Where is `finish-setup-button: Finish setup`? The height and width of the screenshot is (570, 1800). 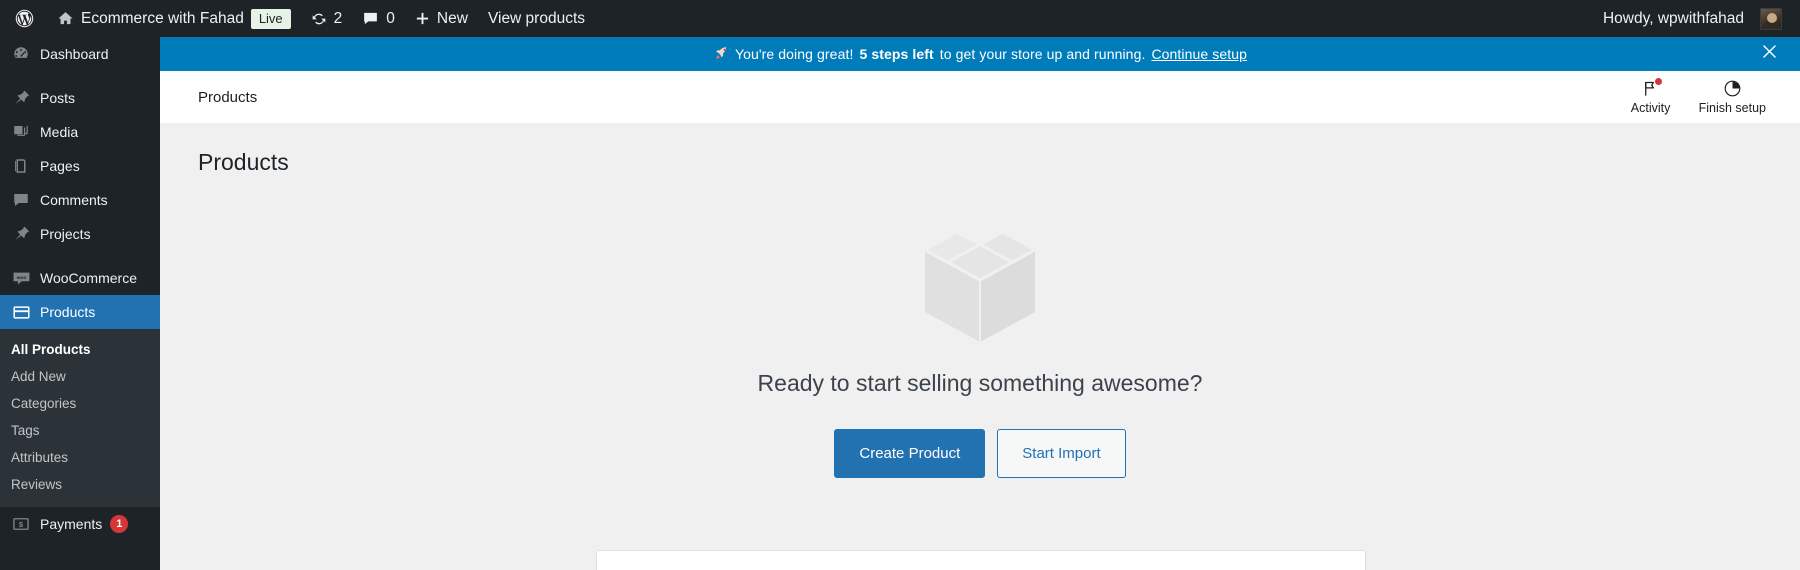 finish-setup-button: Finish setup is located at coordinates (1732, 97).